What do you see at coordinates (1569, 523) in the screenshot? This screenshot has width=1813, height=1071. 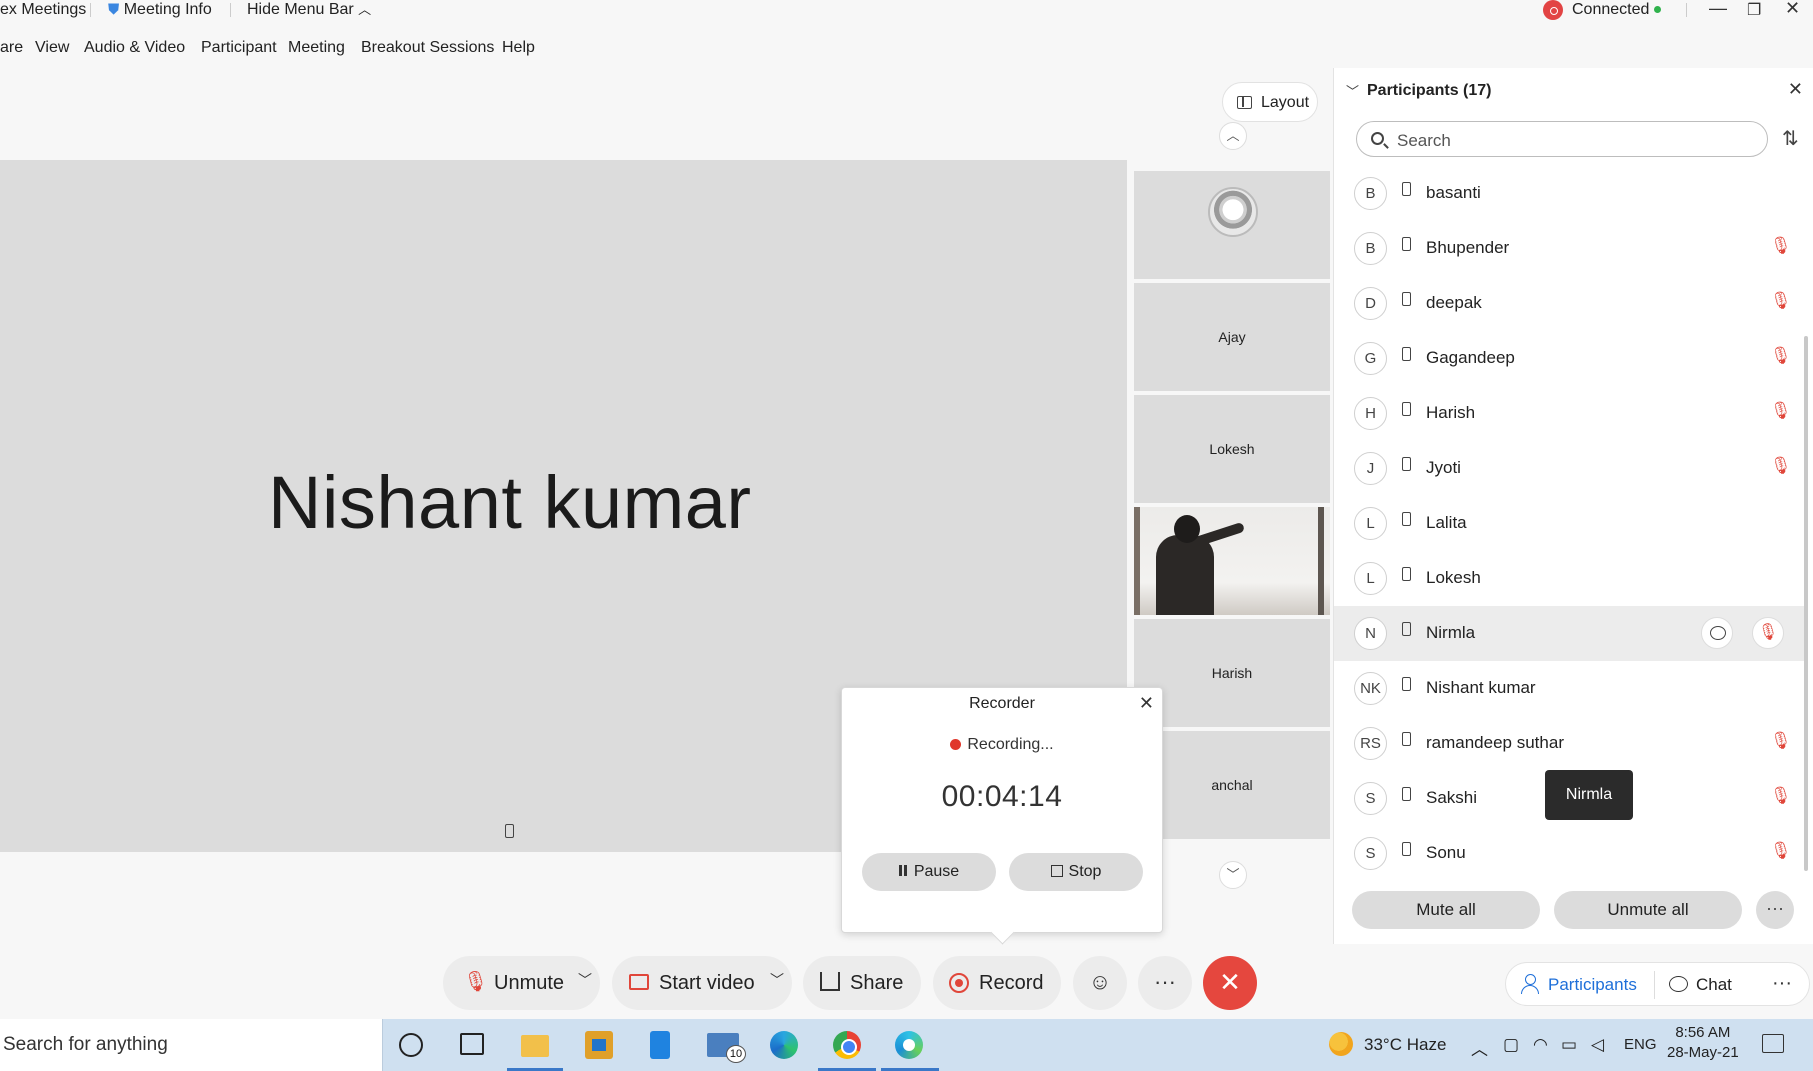 I see `participant-row: L Lalita` at bounding box center [1569, 523].